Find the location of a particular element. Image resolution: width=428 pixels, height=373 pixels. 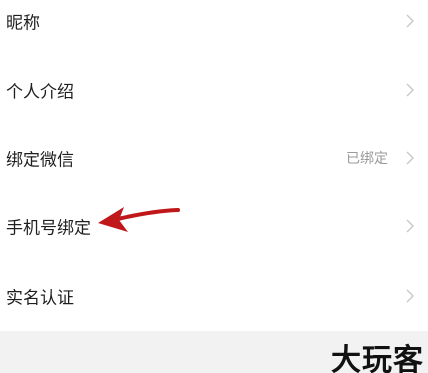

settings-row-label: 个人介绍 is located at coordinates (40, 92).